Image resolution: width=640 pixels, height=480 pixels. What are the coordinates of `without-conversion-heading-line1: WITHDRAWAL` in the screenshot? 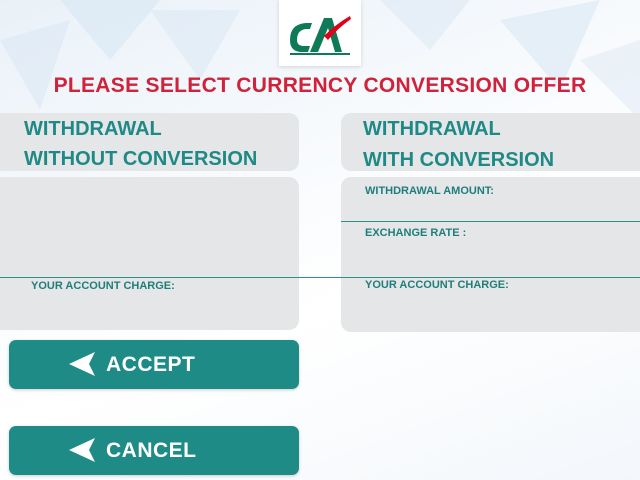 It's located at (93, 129).